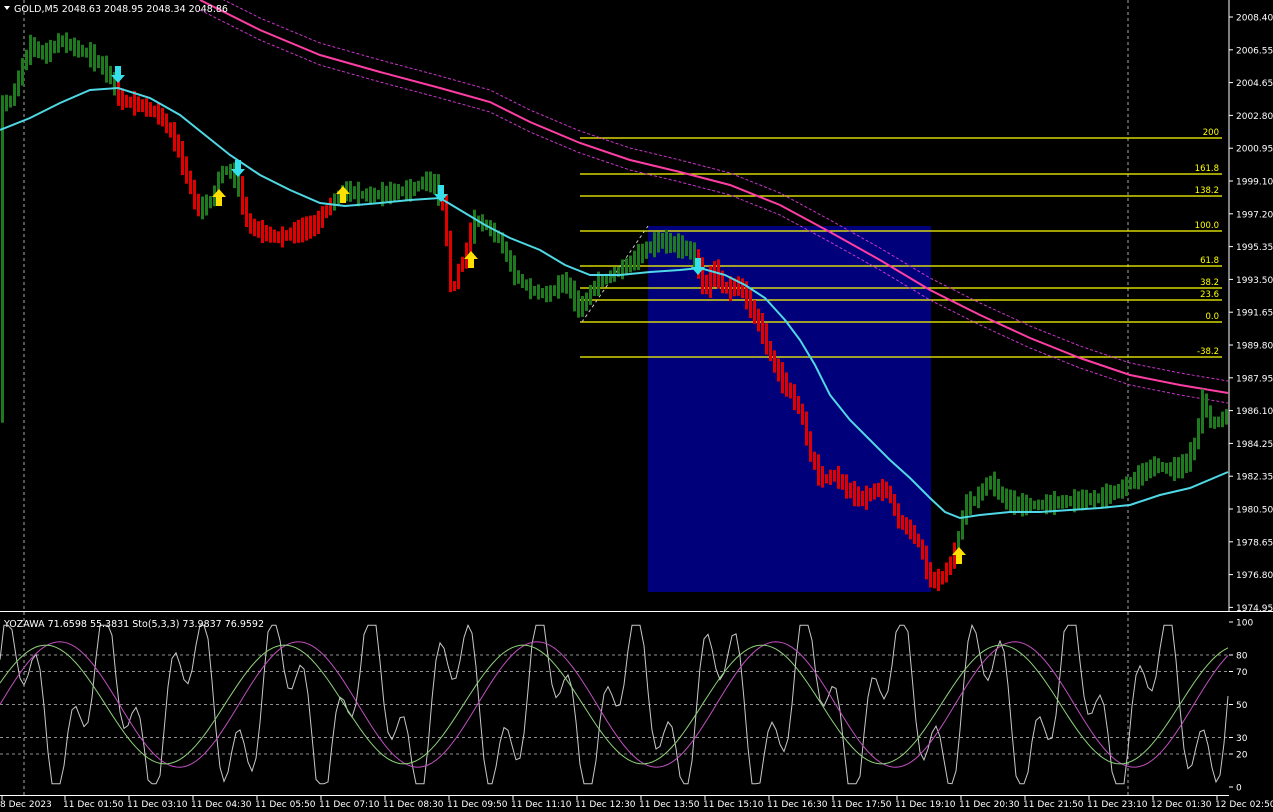 The height and width of the screenshot is (812, 1273). I want to click on fib-level-label: 38.2, so click(1209, 283).